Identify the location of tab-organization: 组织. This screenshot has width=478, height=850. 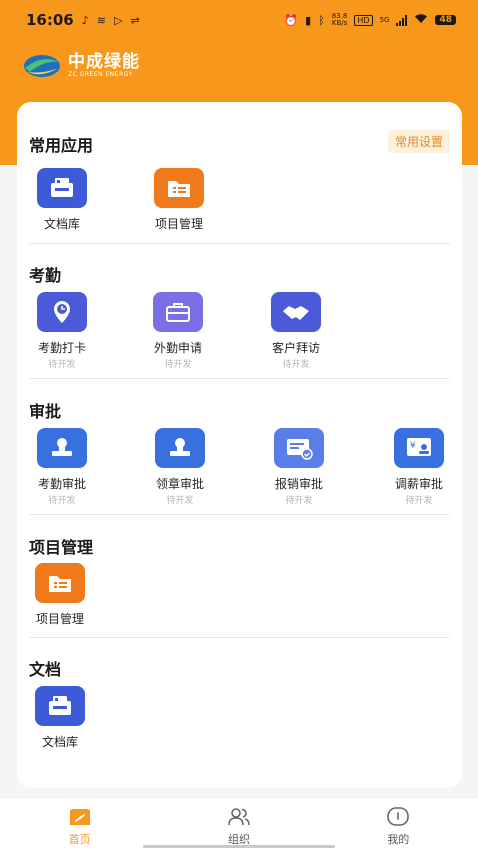
(238, 824).